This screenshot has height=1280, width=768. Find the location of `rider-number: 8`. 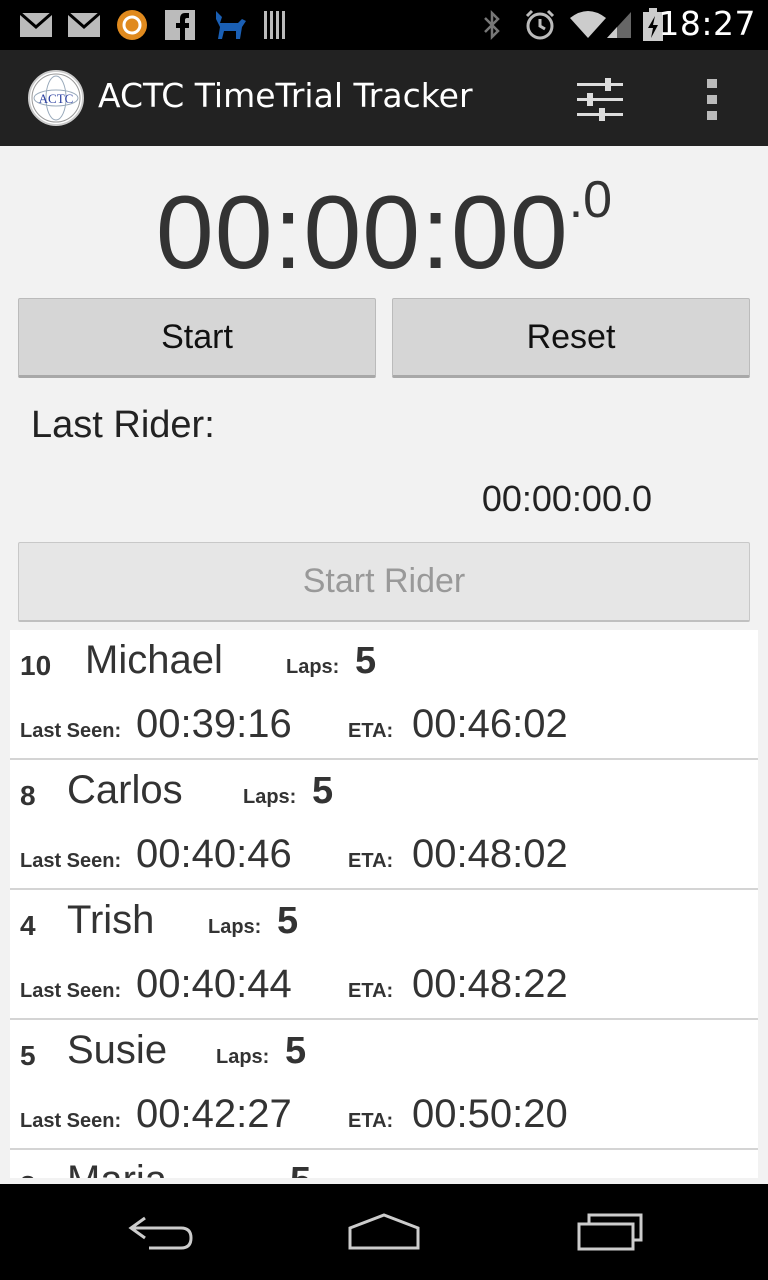

rider-number: 8 is located at coordinates (28, 795).